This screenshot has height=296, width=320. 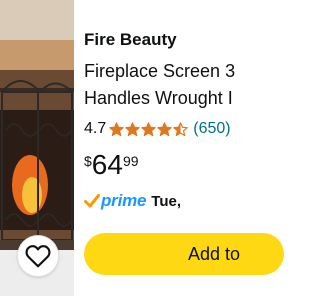 I want to click on product-title: Fireplace Screen 3 Handles Wrought I, so click(x=184, y=85).